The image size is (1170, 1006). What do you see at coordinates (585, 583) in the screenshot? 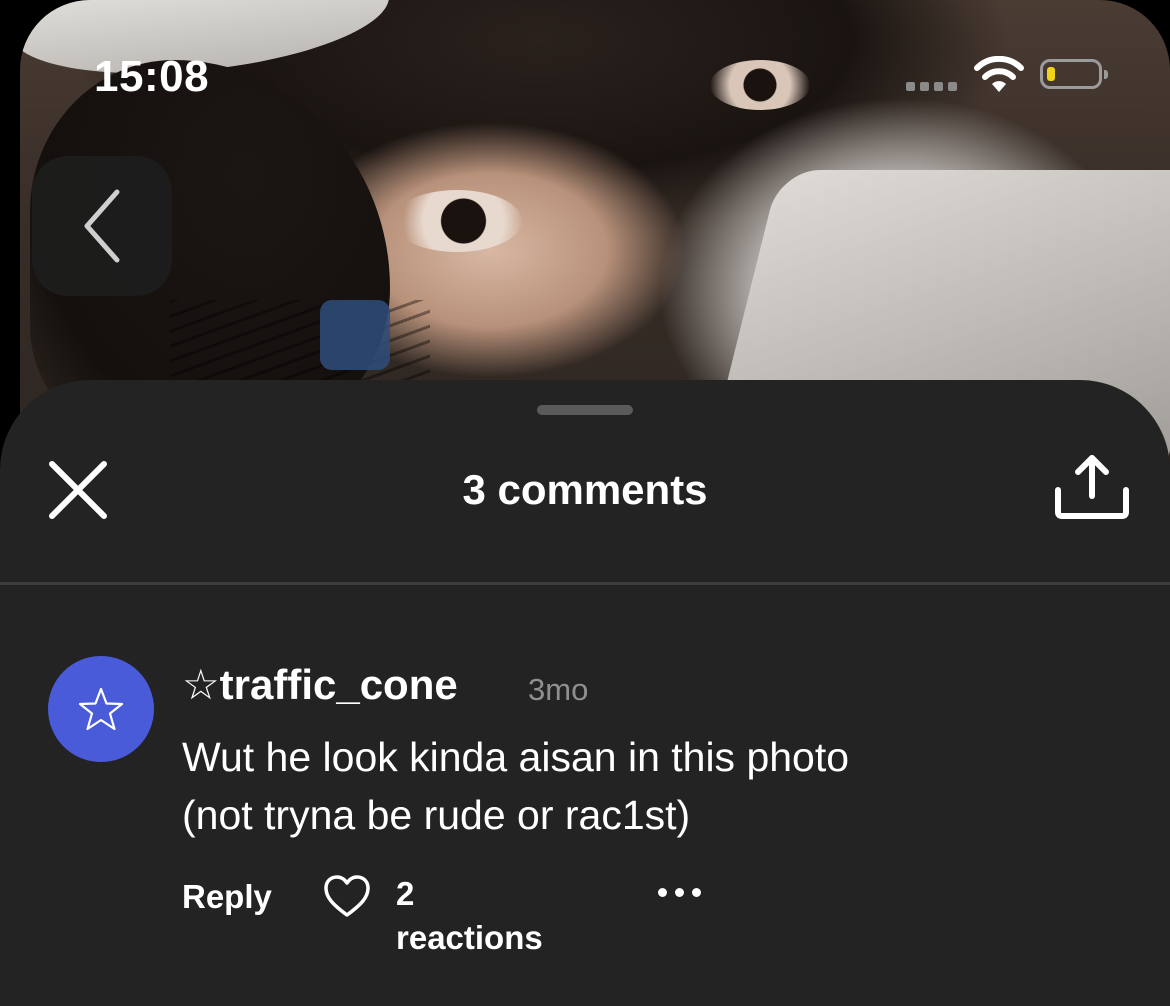
I see `header-divider` at bounding box center [585, 583].